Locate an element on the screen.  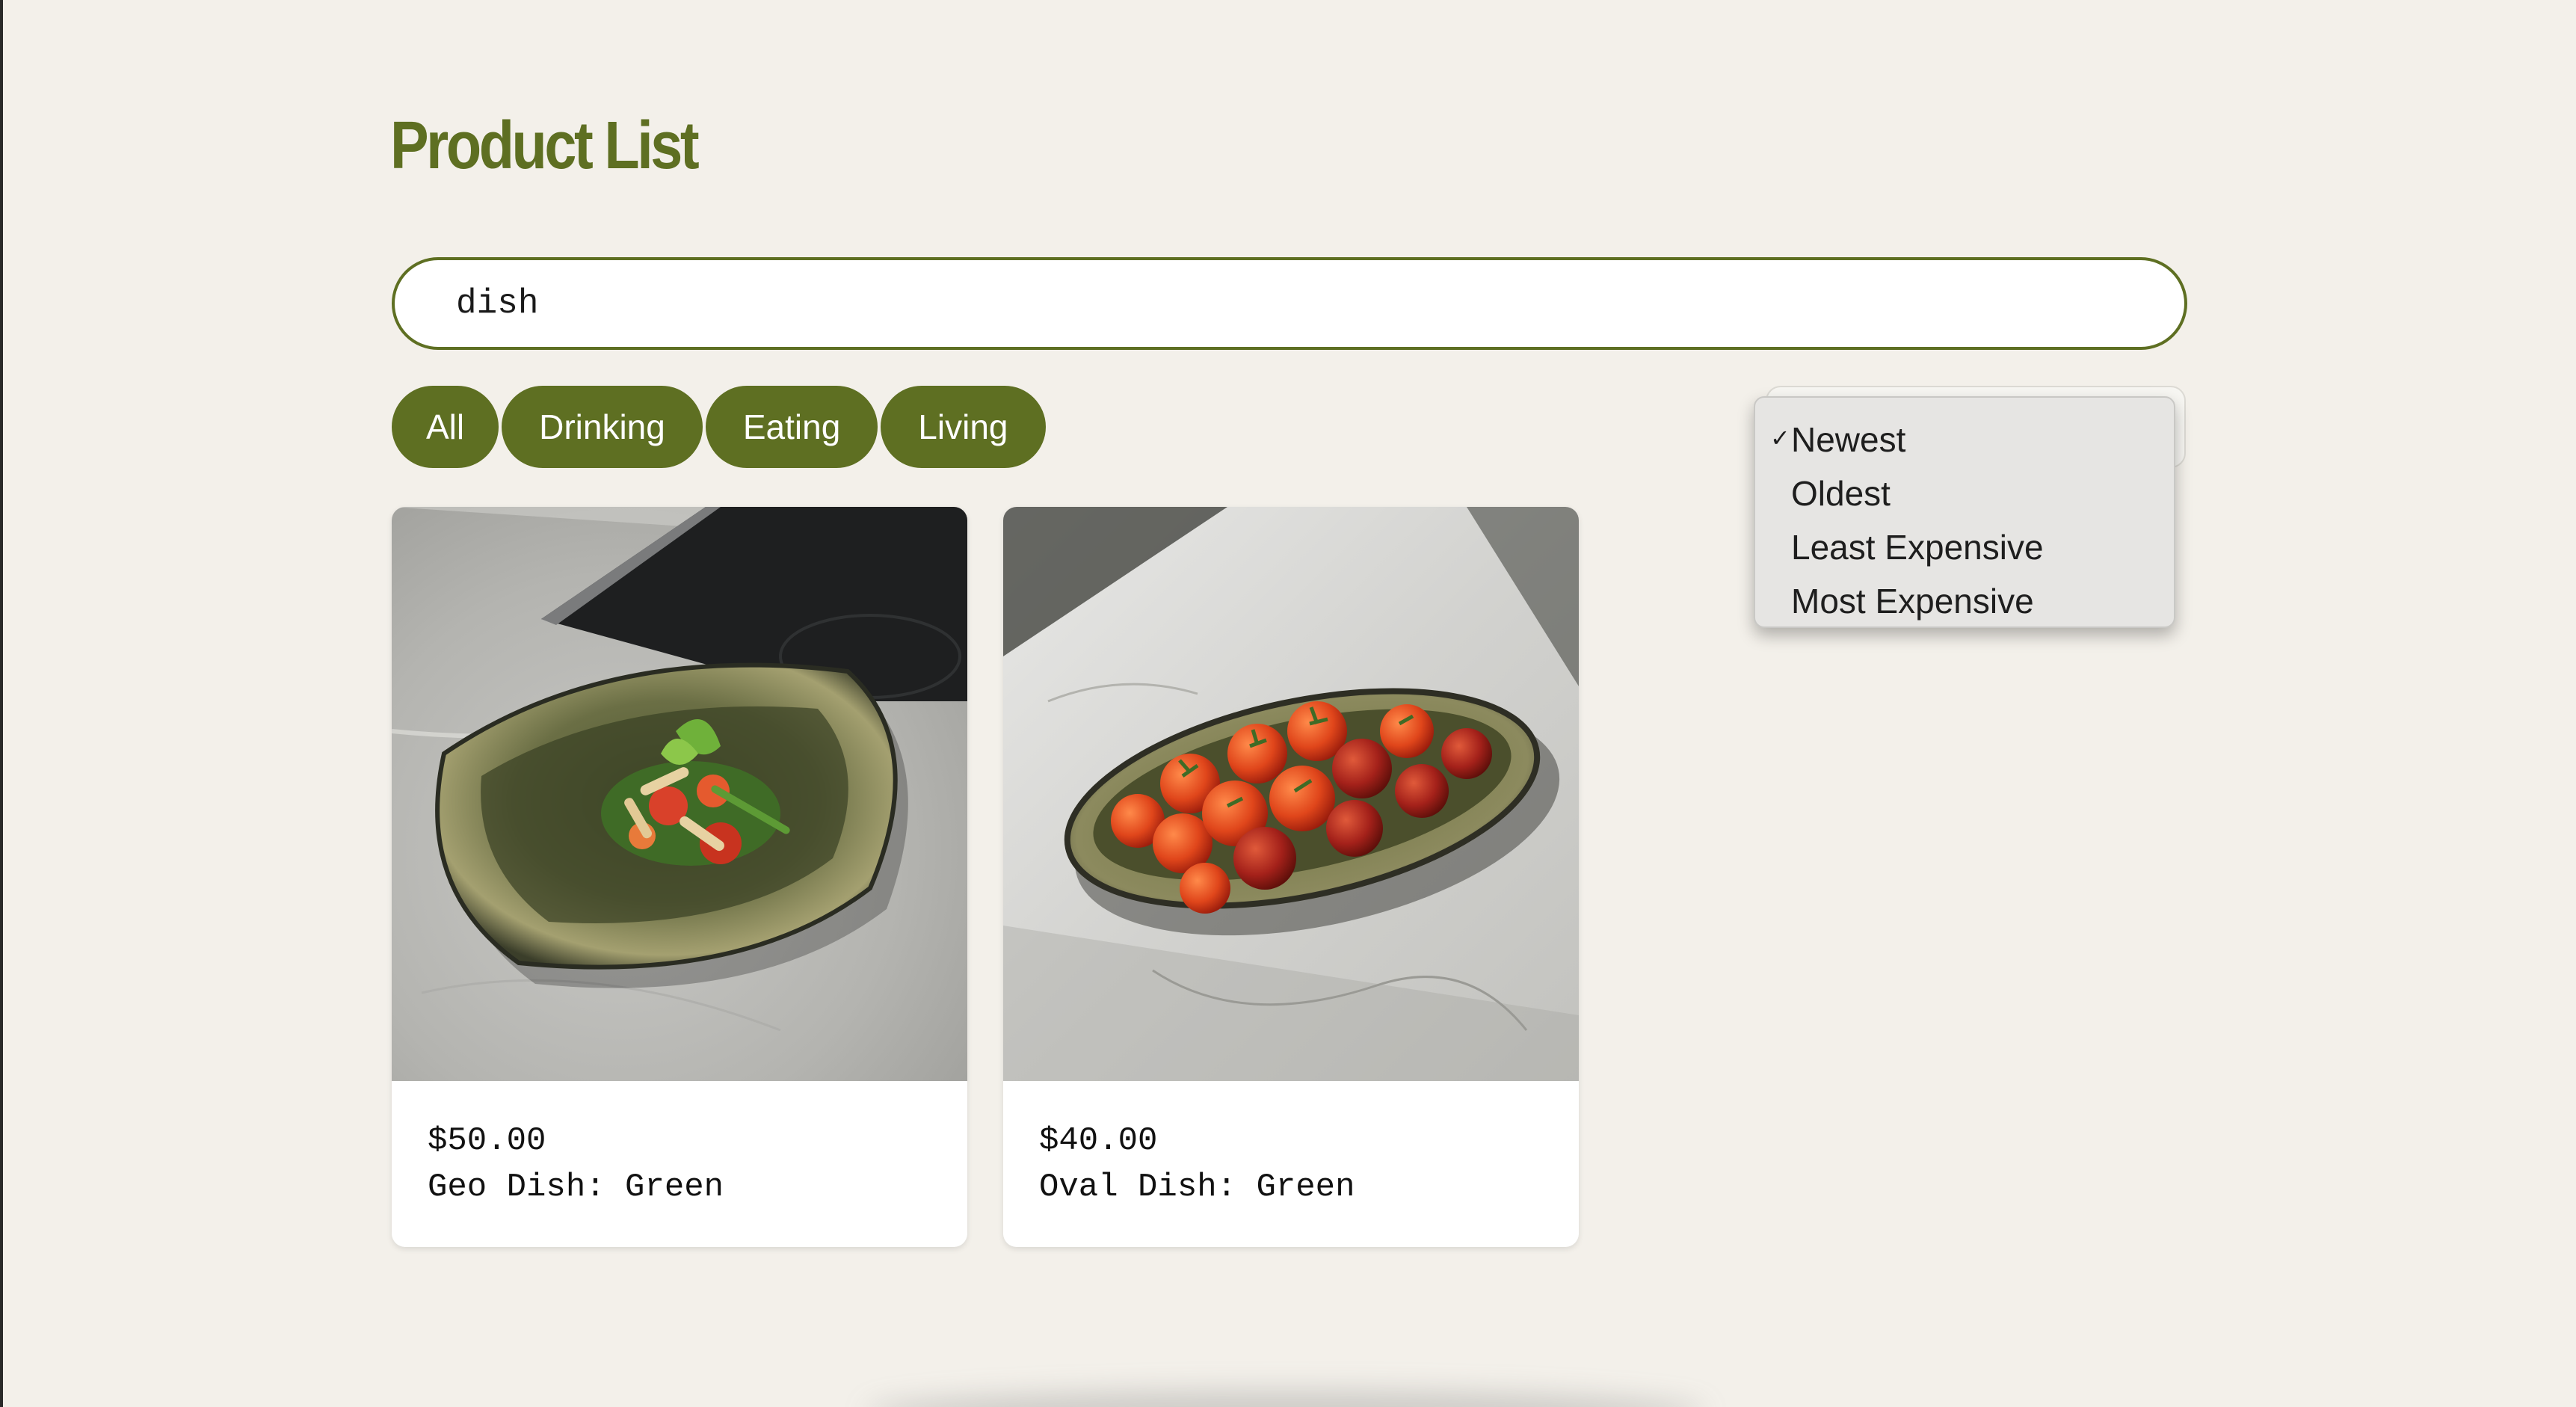
sort-option-label: Most Expensive is located at coordinates (1912, 601).